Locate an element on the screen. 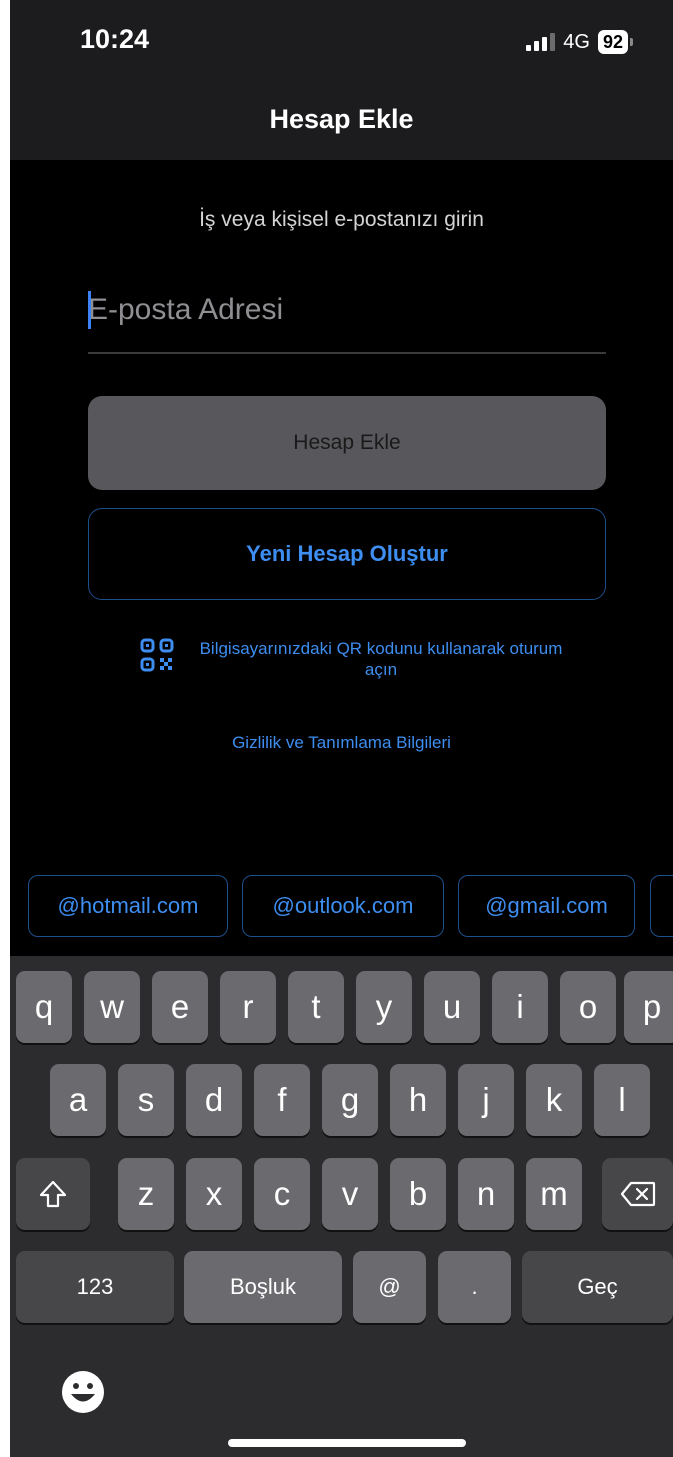 The image size is (673, 1457). suggestion-outlook: @outlook.com is located at coordinates (343, 906).